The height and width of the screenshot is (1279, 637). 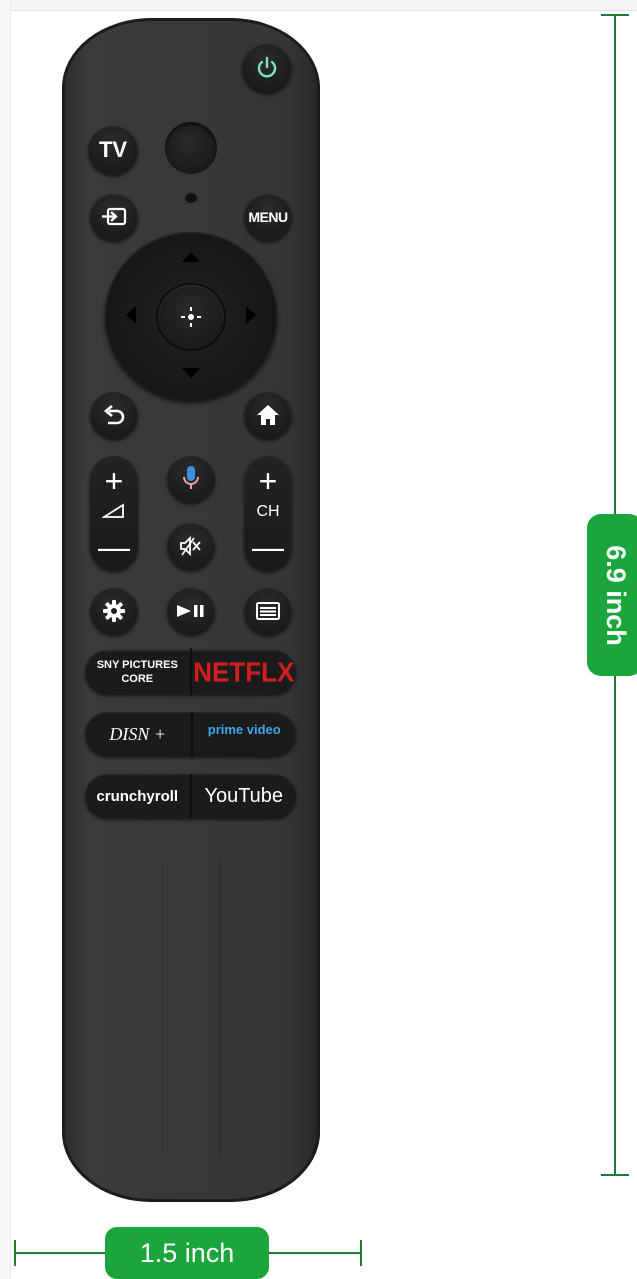 I want to click on tv-label: TV, so click(x=113, y=149).